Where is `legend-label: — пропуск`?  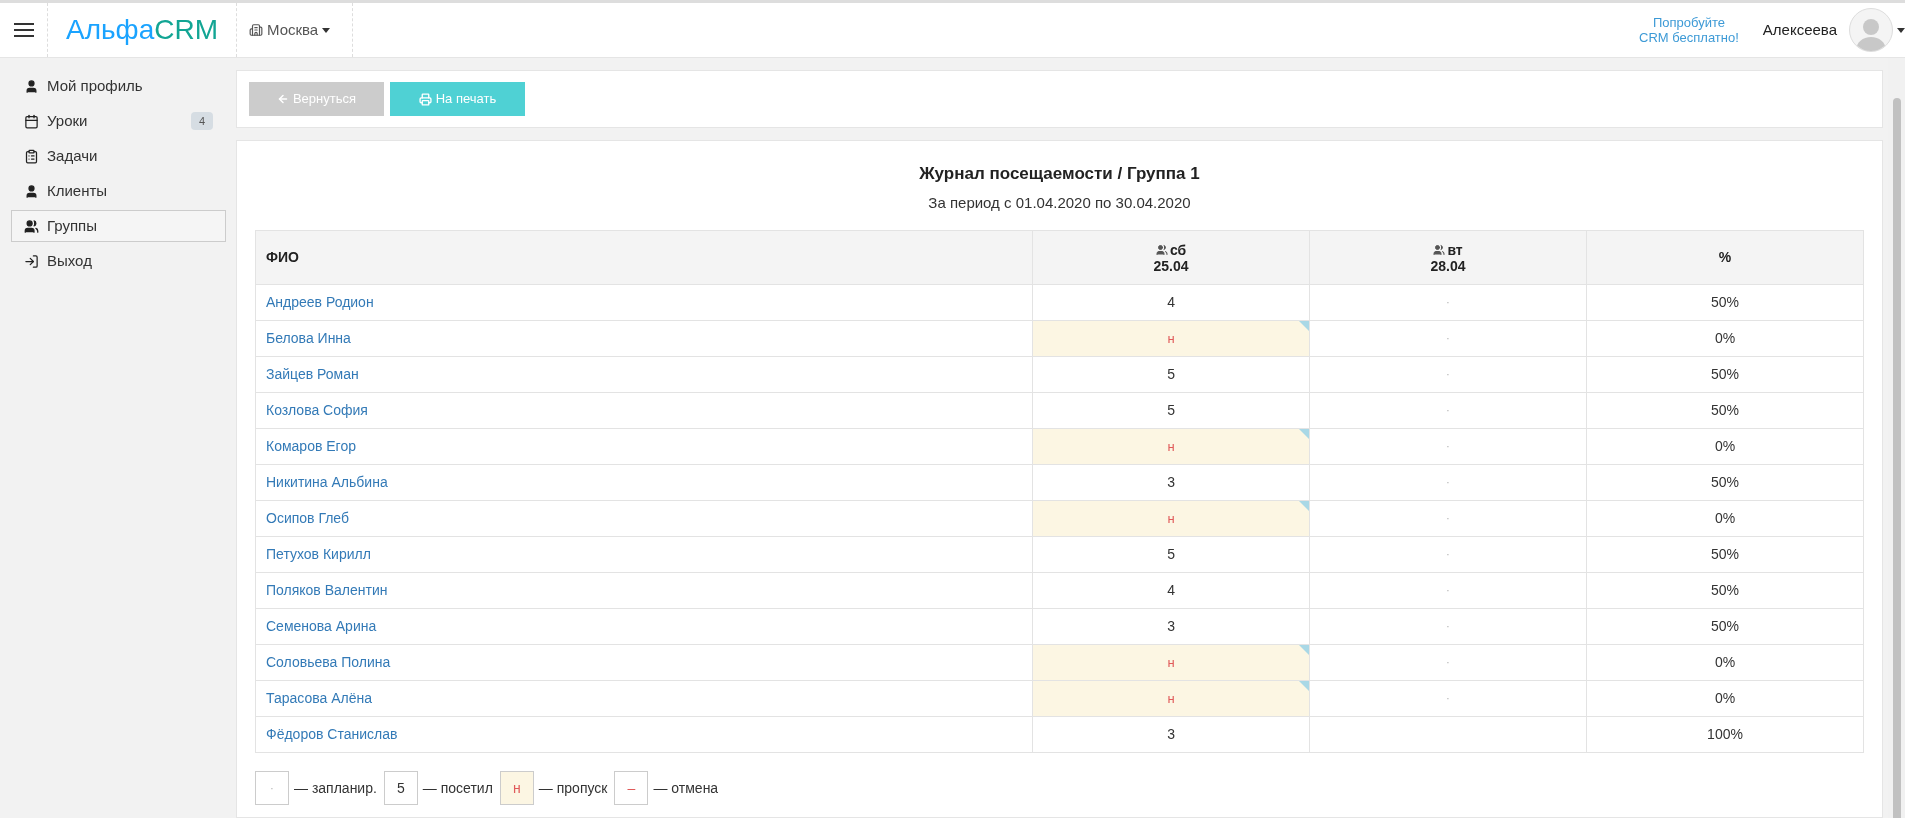 legend-label: — пропуск is located at coordinates (573, 788).